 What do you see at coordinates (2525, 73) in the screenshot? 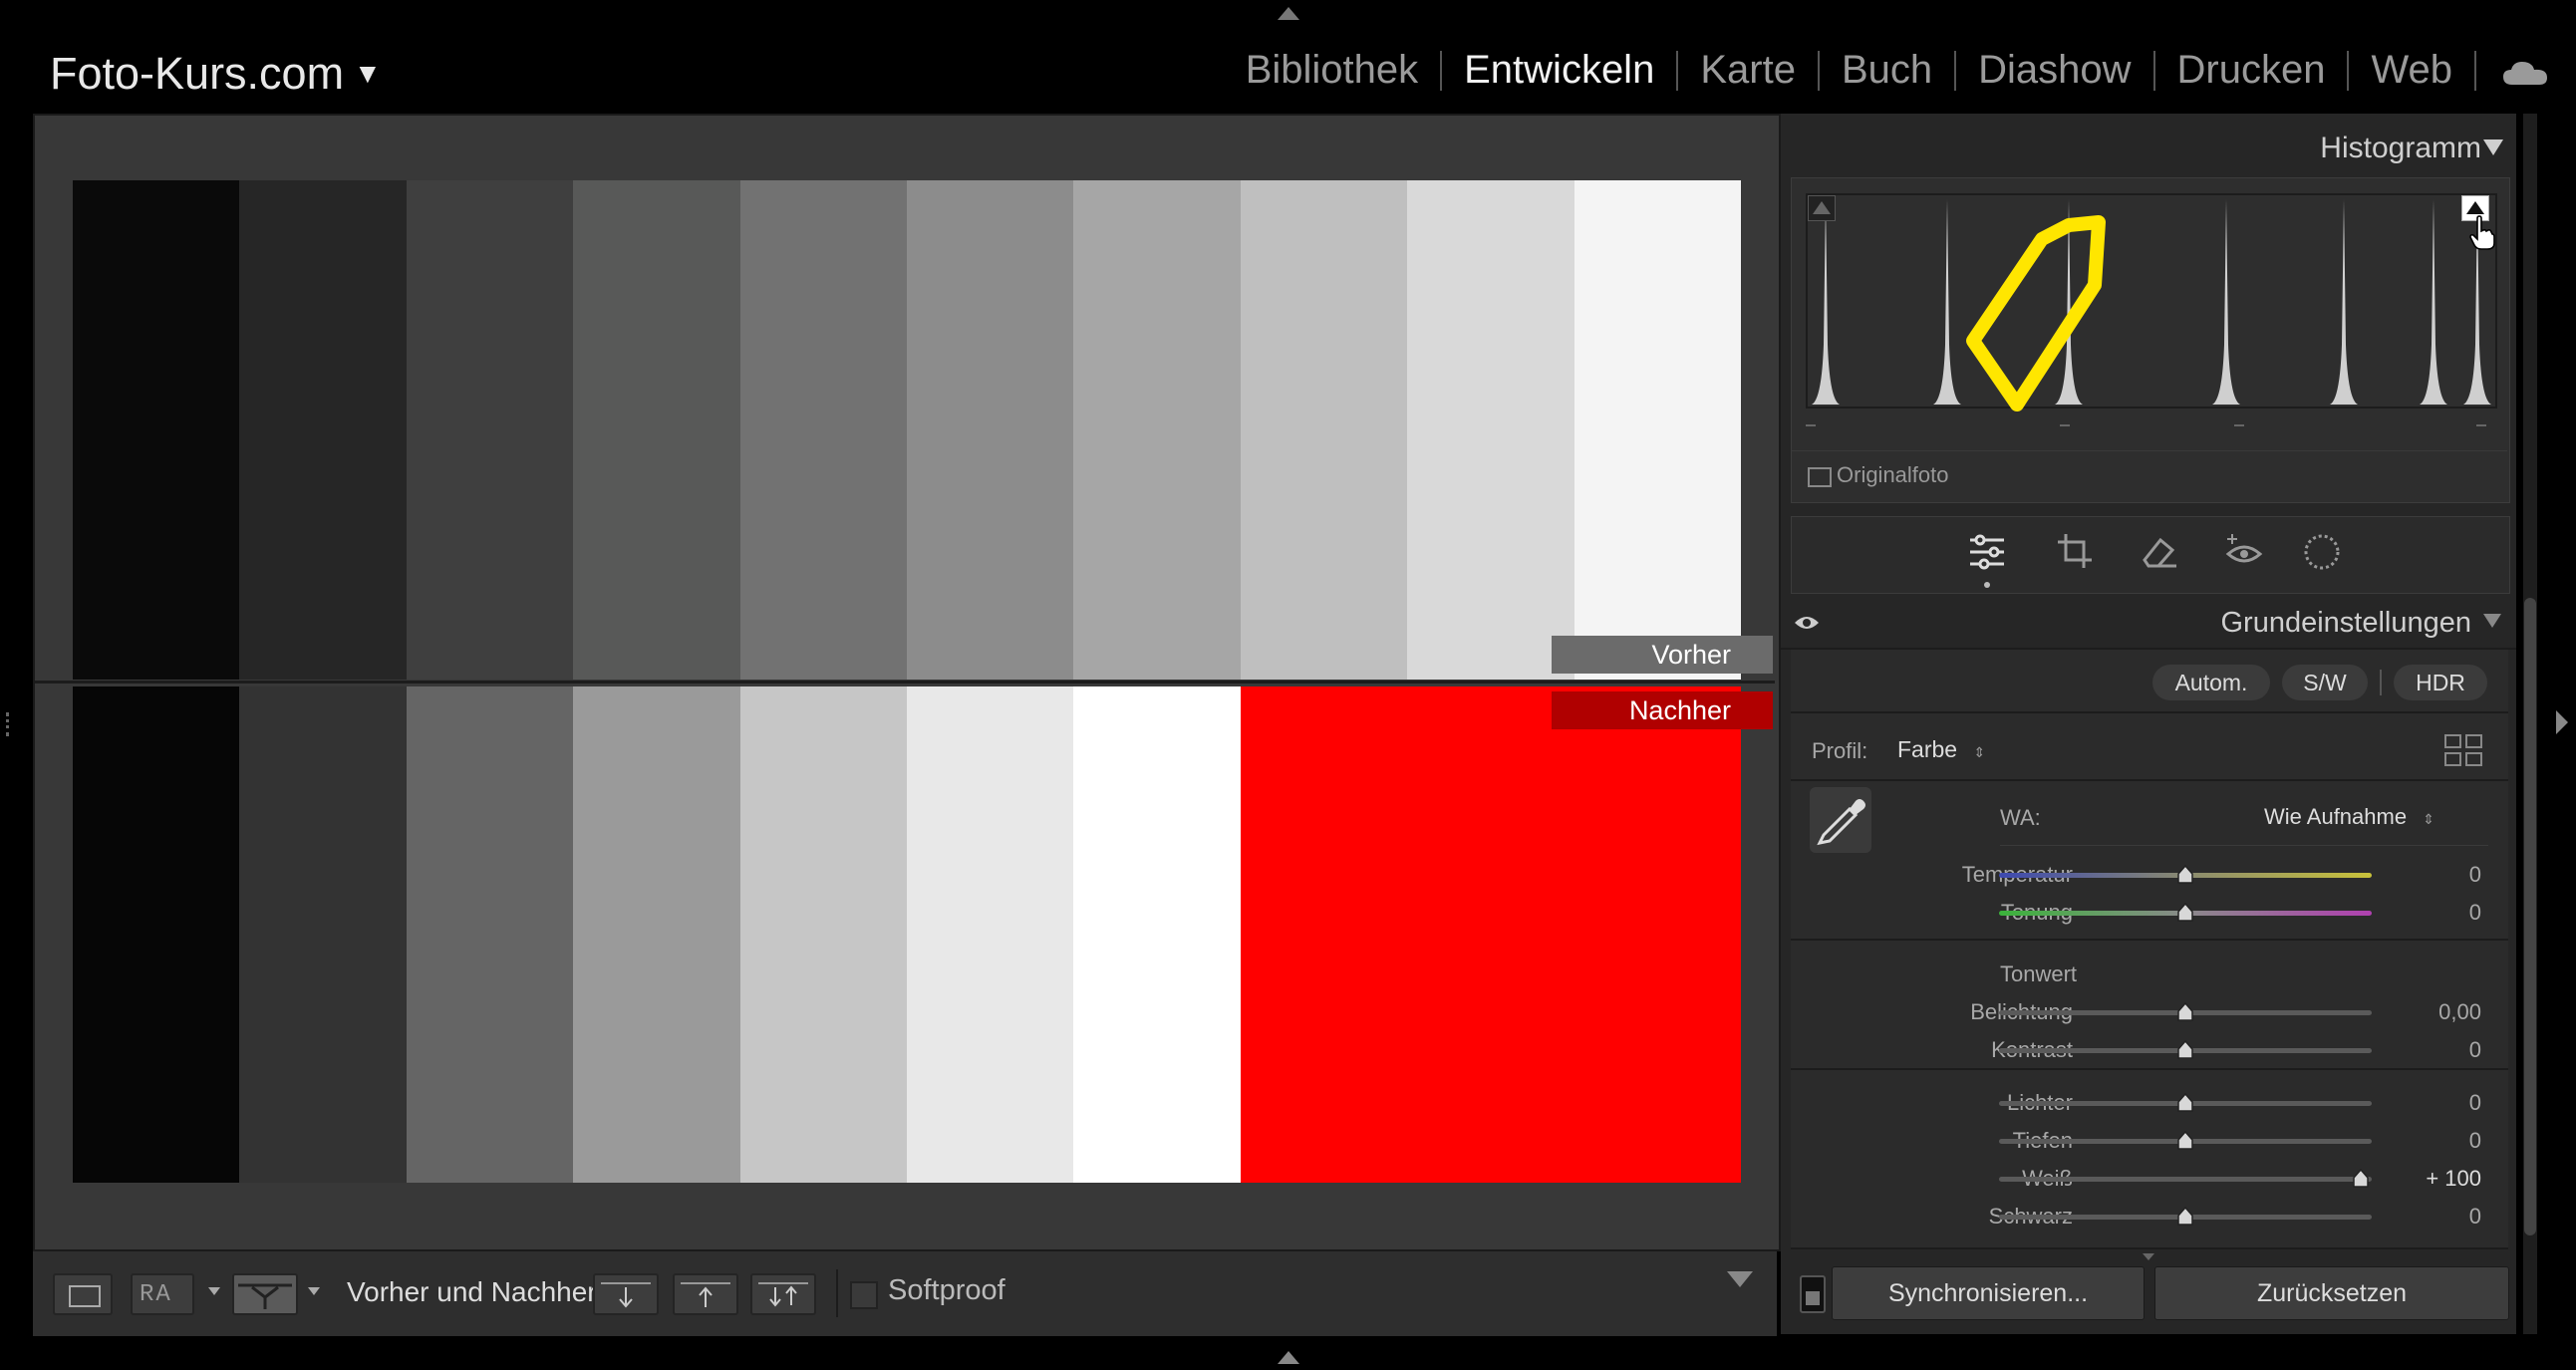
I see `cloud-icon` at bounding box center [2525, 73].